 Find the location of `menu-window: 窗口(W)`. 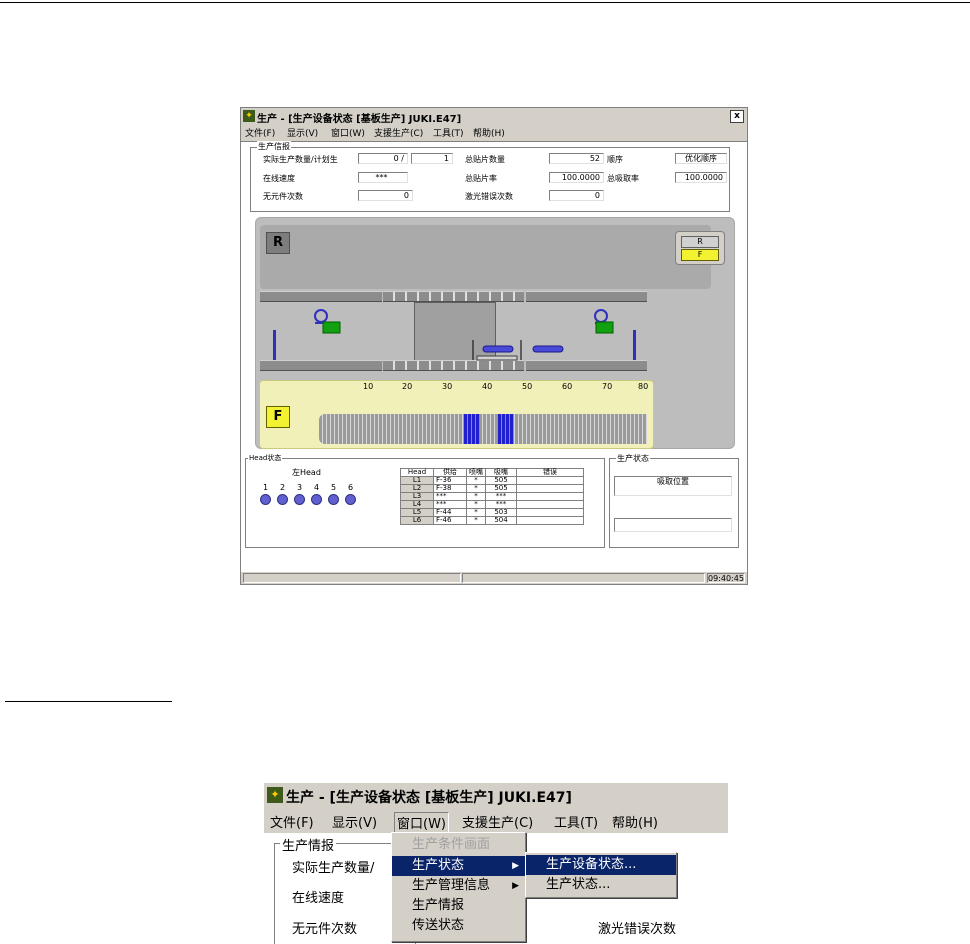

menu-window: 窗口(W) is located at coordinates (348, 132).